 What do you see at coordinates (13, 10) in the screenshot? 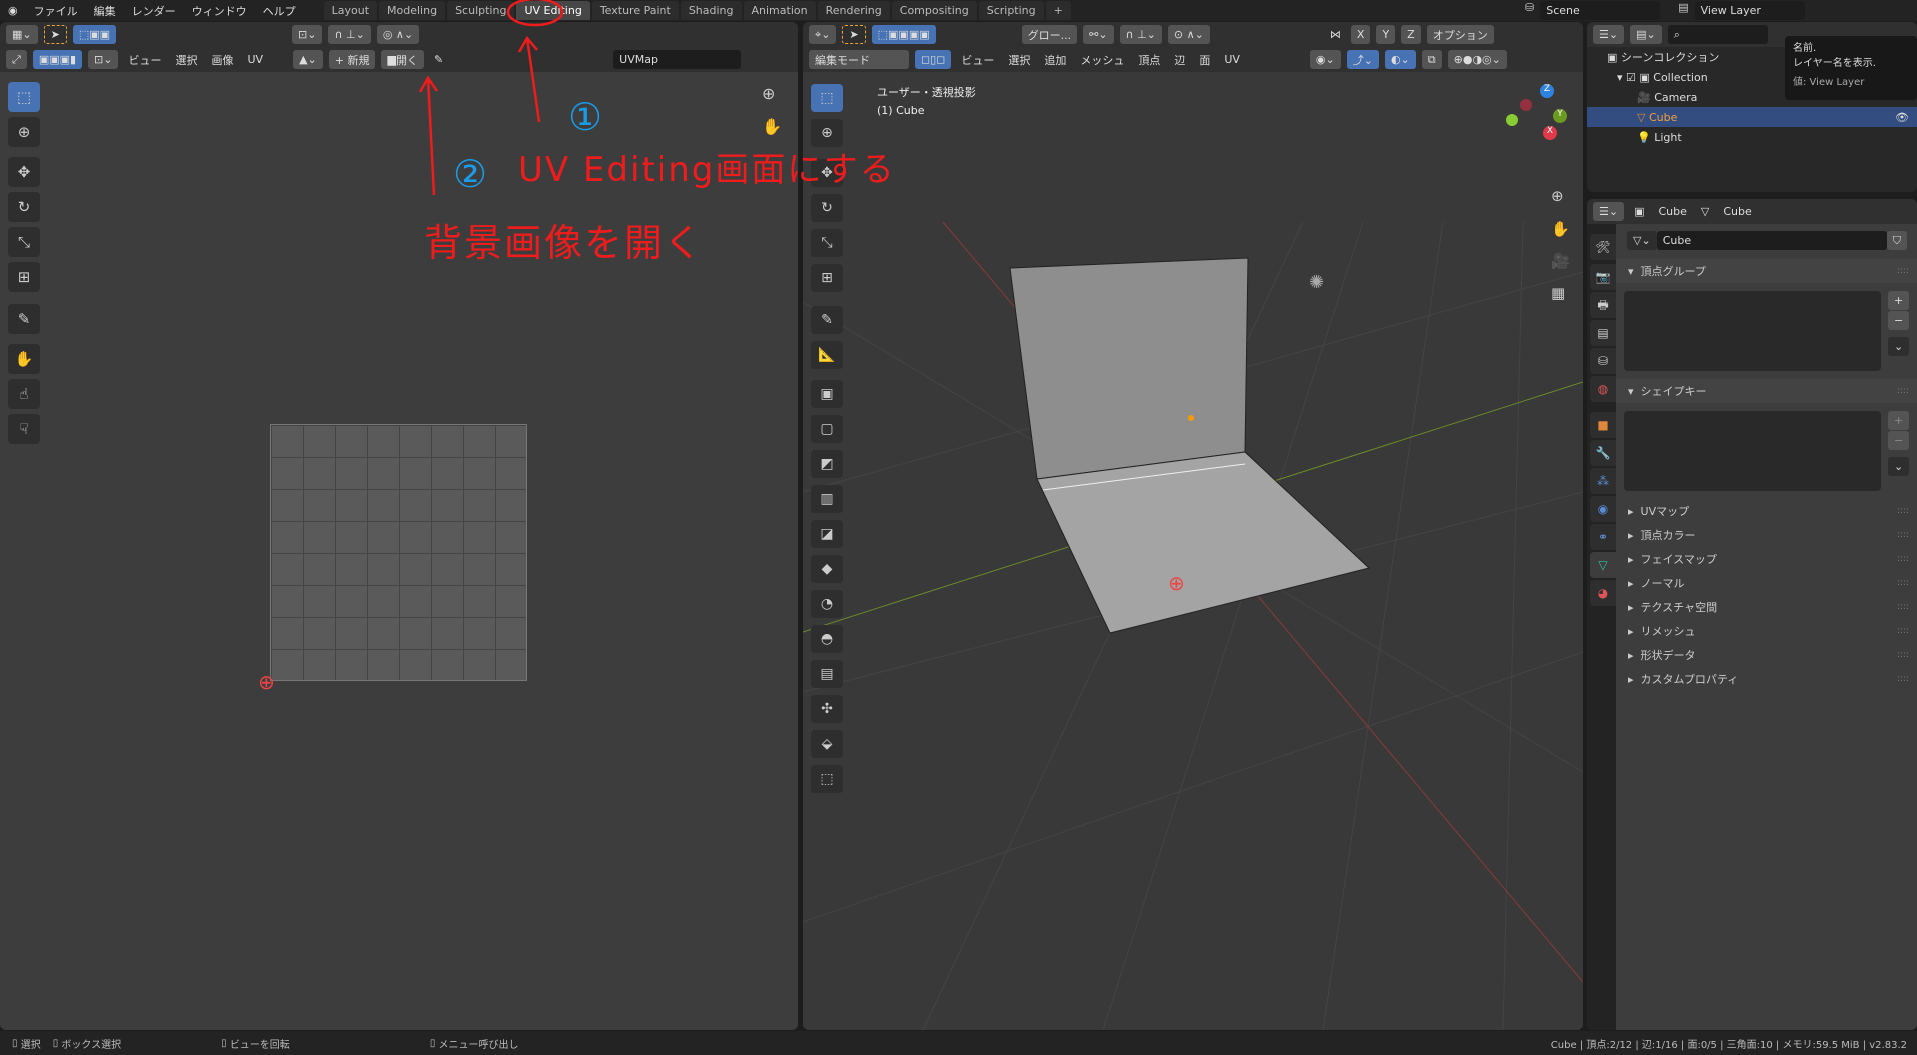
I see `blender-logo-icon: ◉` at bounding box center [13, 10].